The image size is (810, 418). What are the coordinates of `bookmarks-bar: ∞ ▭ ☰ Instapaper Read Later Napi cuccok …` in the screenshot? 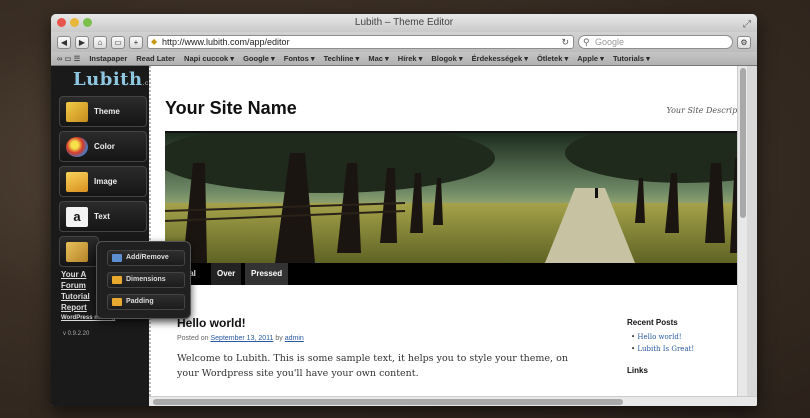 It's located at (404, 59).